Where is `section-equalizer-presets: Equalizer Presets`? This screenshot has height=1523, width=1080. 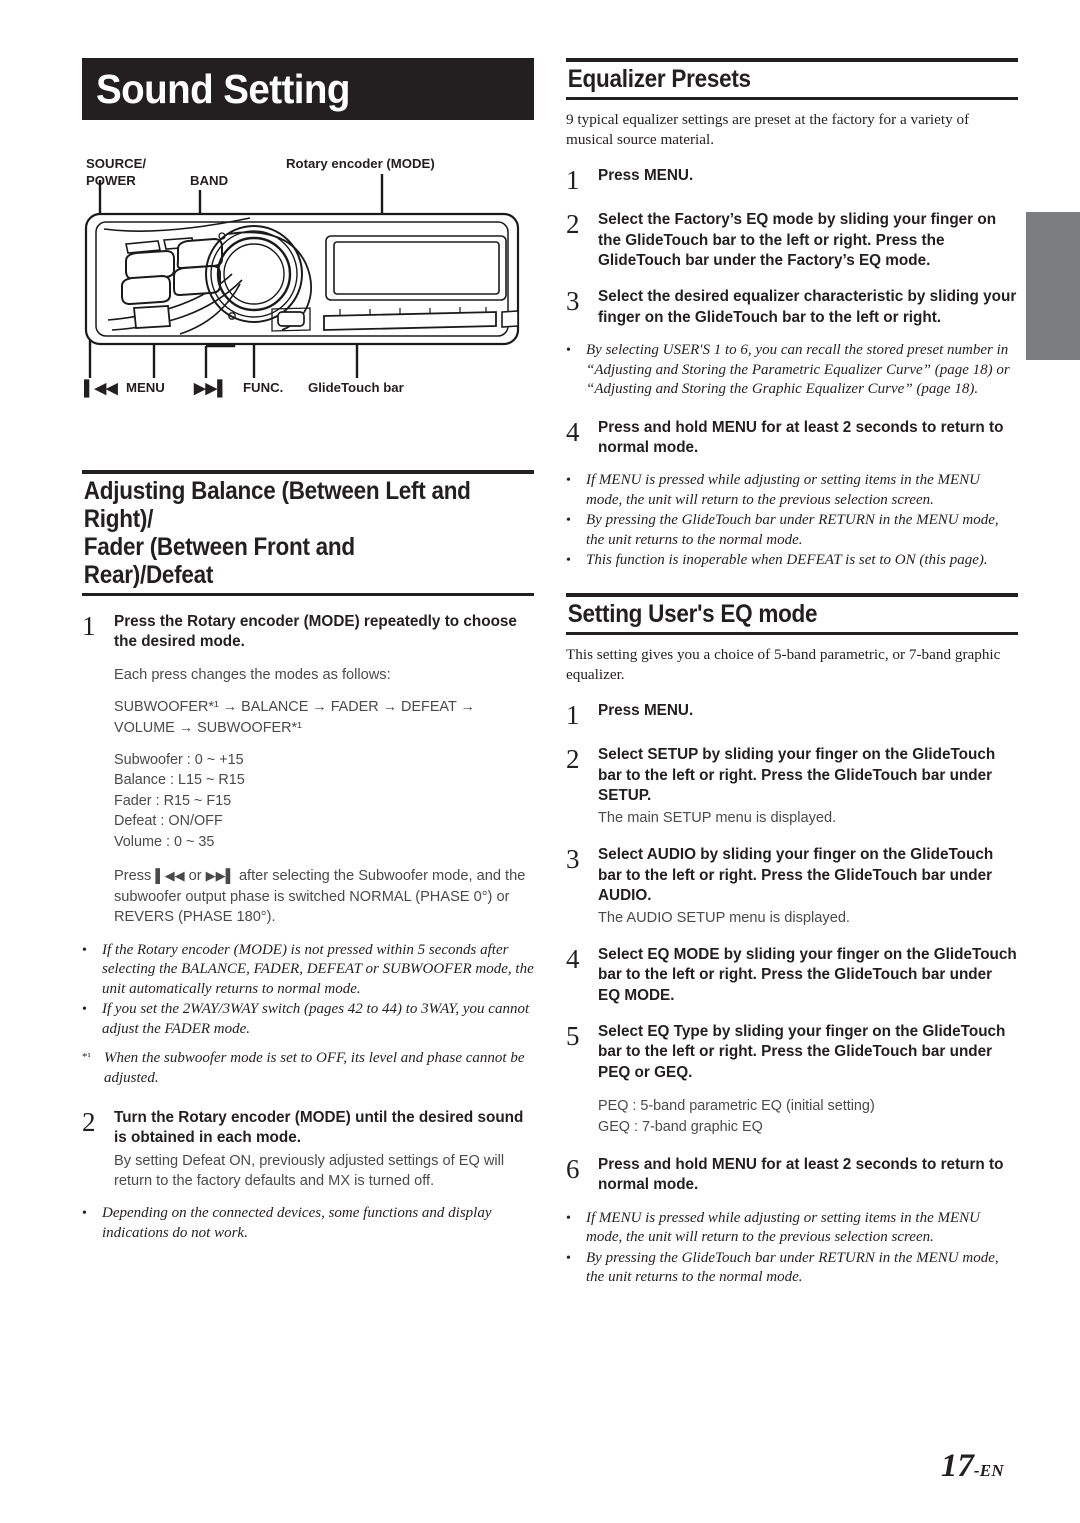 section-equalizer-presets: Equalizer Presets is located at coordinates (792, 79).